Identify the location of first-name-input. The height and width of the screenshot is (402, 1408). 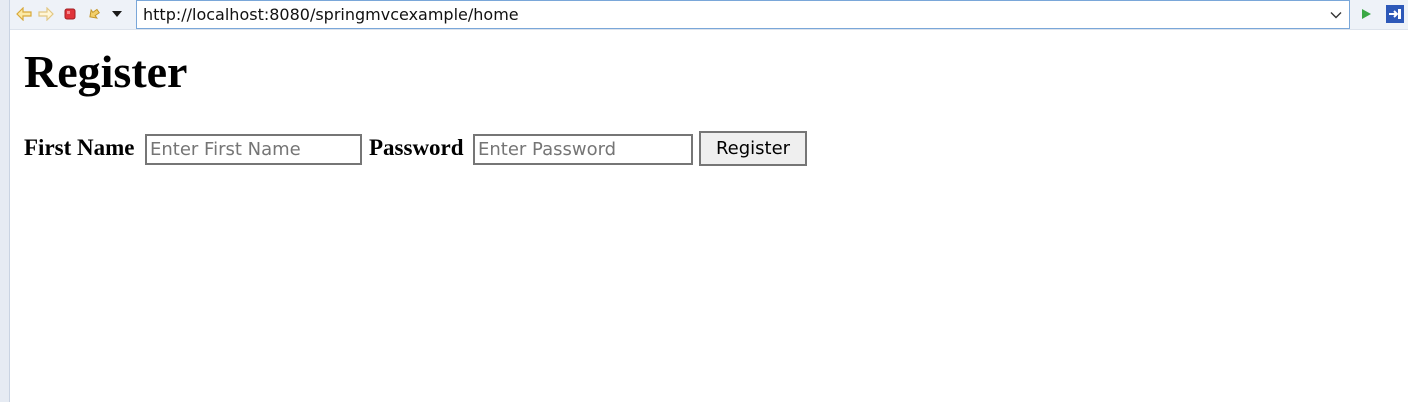
(253, 149).